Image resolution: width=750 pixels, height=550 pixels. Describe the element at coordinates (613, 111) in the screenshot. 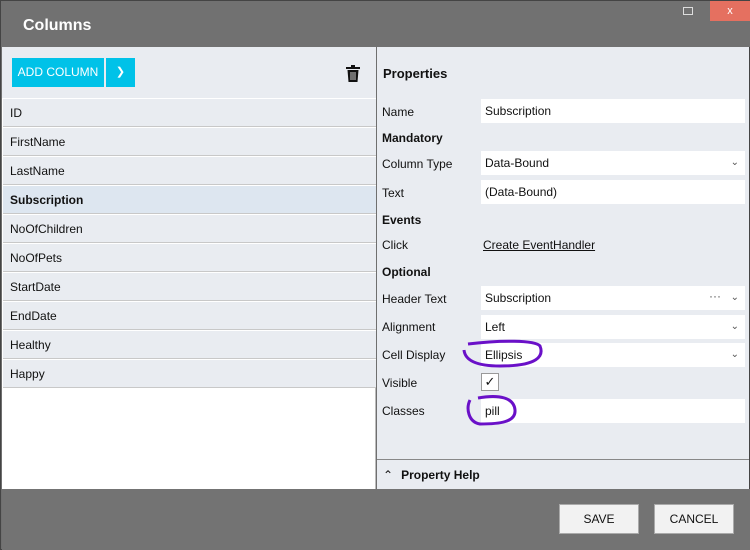

I see `name-input: Subscription` at that location.